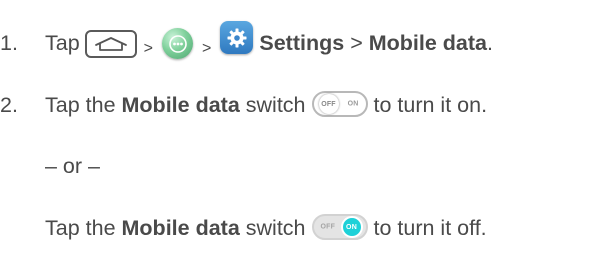  Describe the element at coordinates (9, 105) in the screenshot. I see `step-number: 2.` at that location.